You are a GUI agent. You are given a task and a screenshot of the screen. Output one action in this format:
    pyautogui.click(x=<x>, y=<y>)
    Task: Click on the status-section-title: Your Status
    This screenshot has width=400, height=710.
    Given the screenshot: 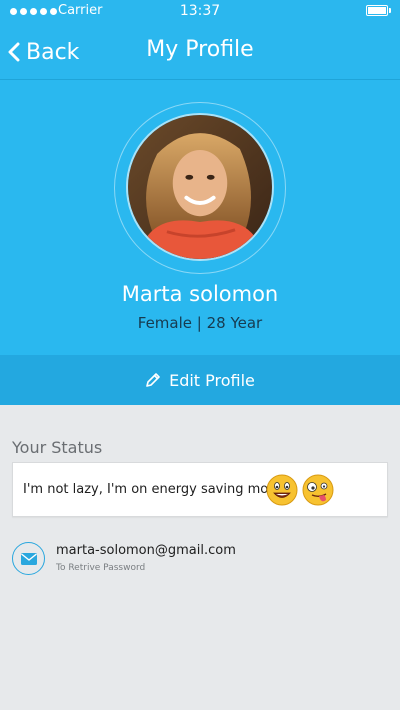 What is the action you would take?
    pyautogui.click(x=57, y=447)
    